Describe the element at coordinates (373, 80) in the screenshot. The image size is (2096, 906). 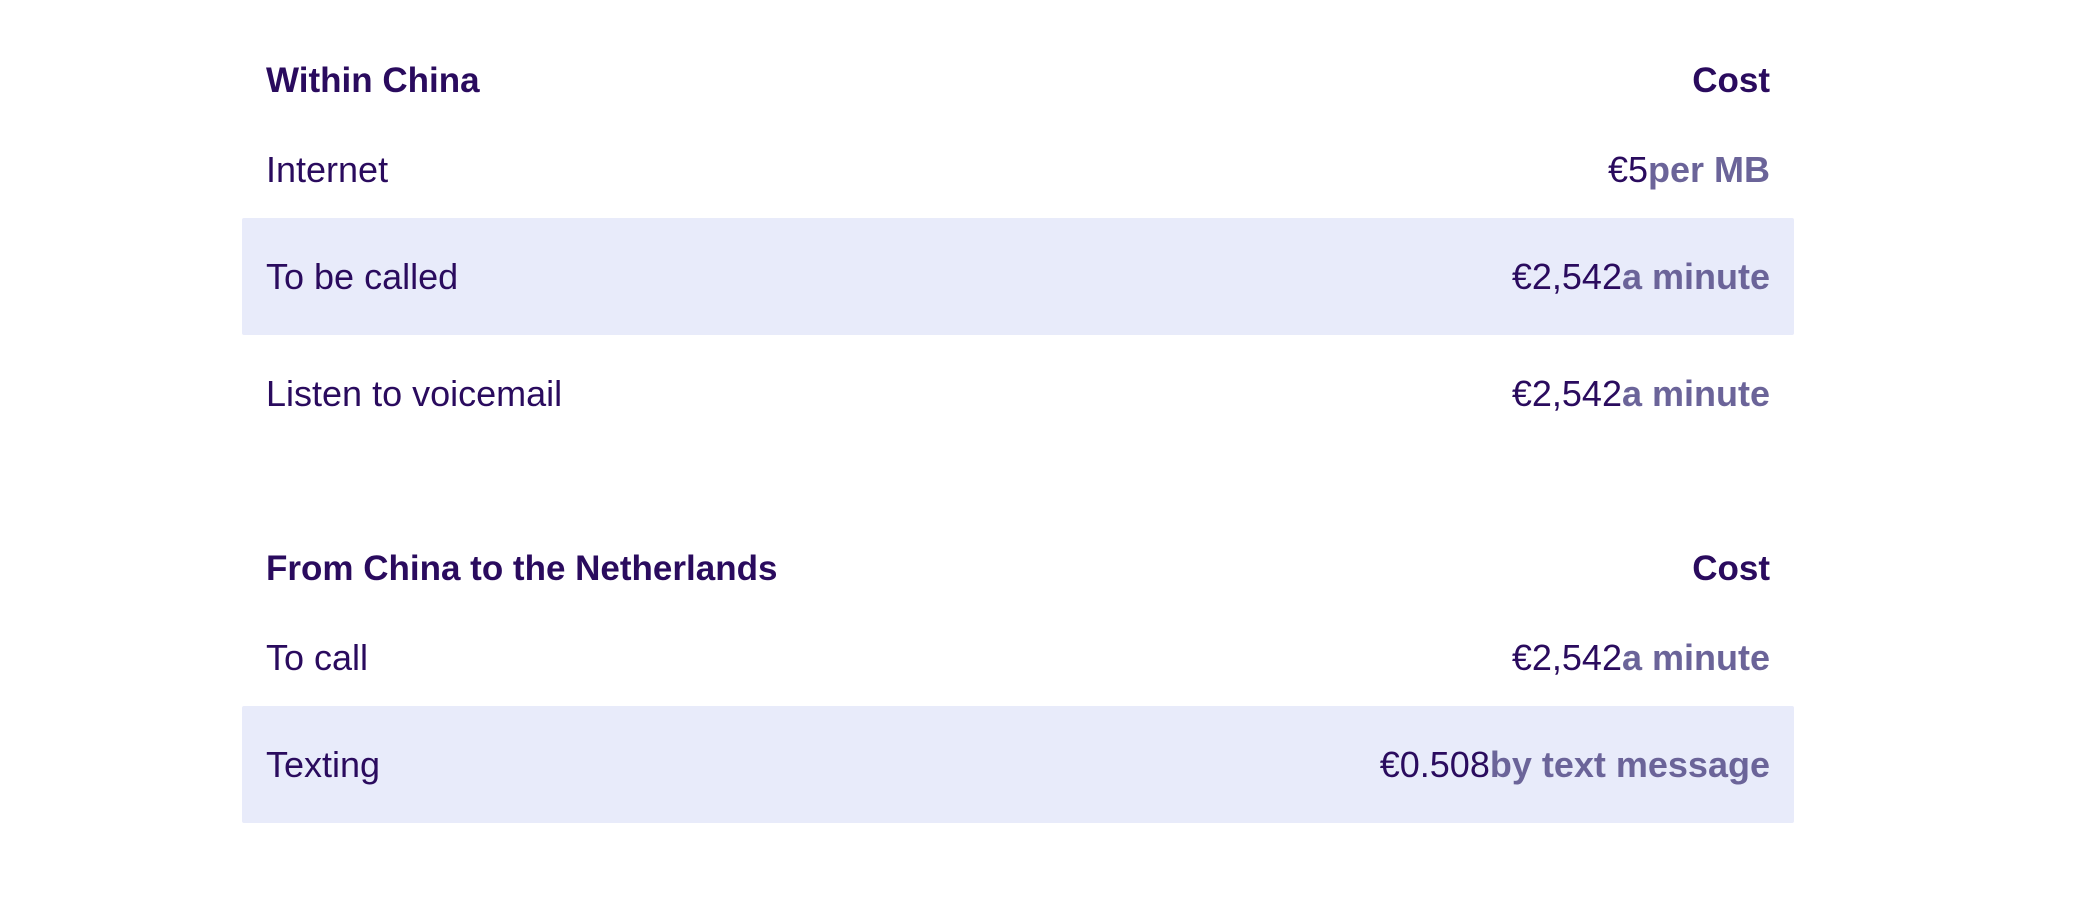
I see `table-heading: Within China` at that location.